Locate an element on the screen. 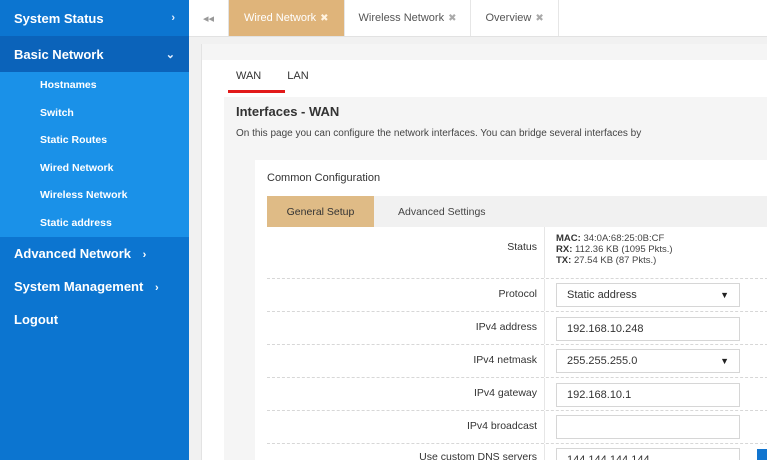  protocol-label: Protocol is located at coordinates (517, 294).